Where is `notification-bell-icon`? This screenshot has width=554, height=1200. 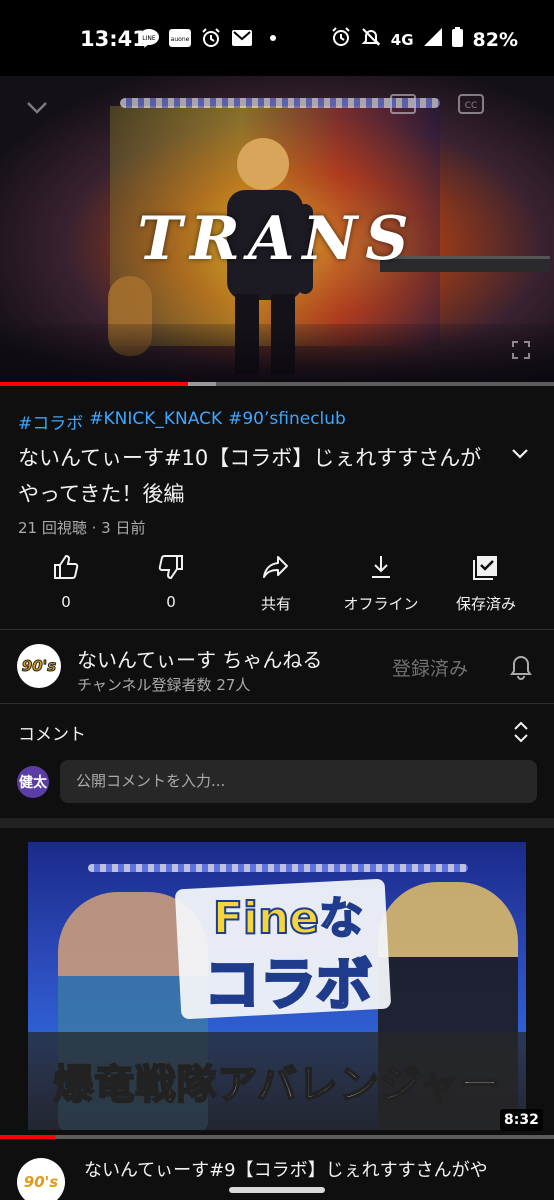 notification-bell-icon is located at coordinates (521, 666).